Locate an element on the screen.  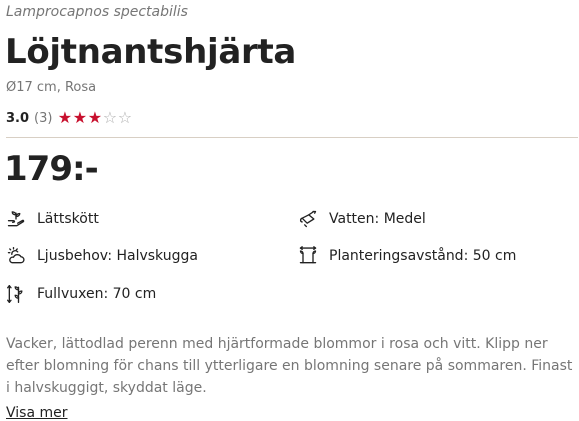
attribute-spacing-label: Planteringsavstånd: 50 cm is located at coordinates (423, 256).